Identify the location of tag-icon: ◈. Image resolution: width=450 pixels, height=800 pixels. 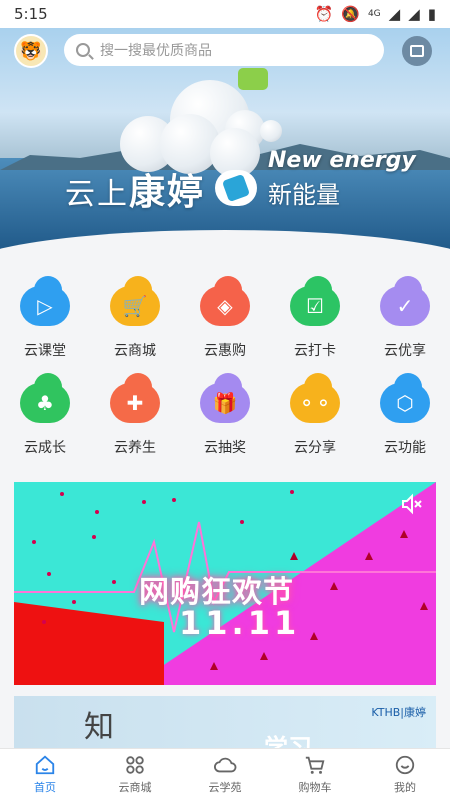
(225, 301).